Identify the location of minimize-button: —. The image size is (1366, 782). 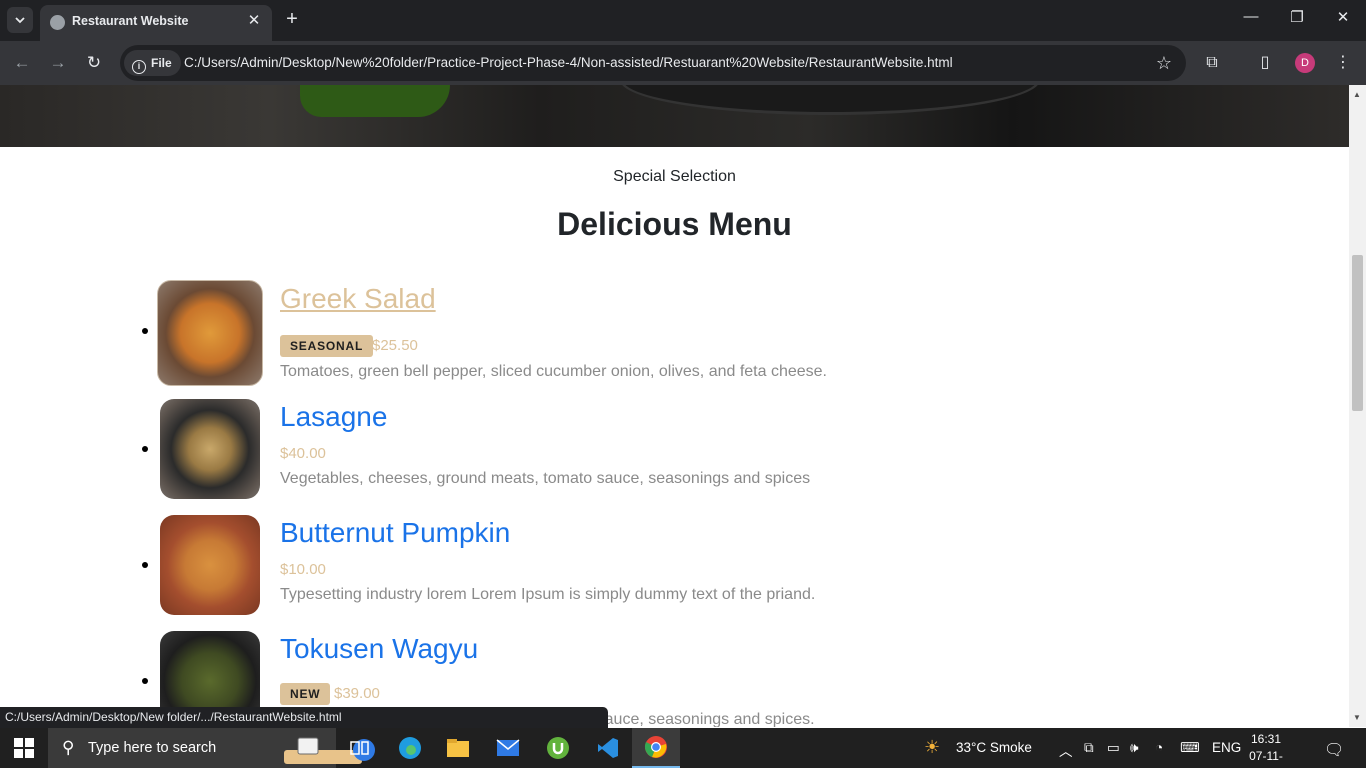
(1251, 16).